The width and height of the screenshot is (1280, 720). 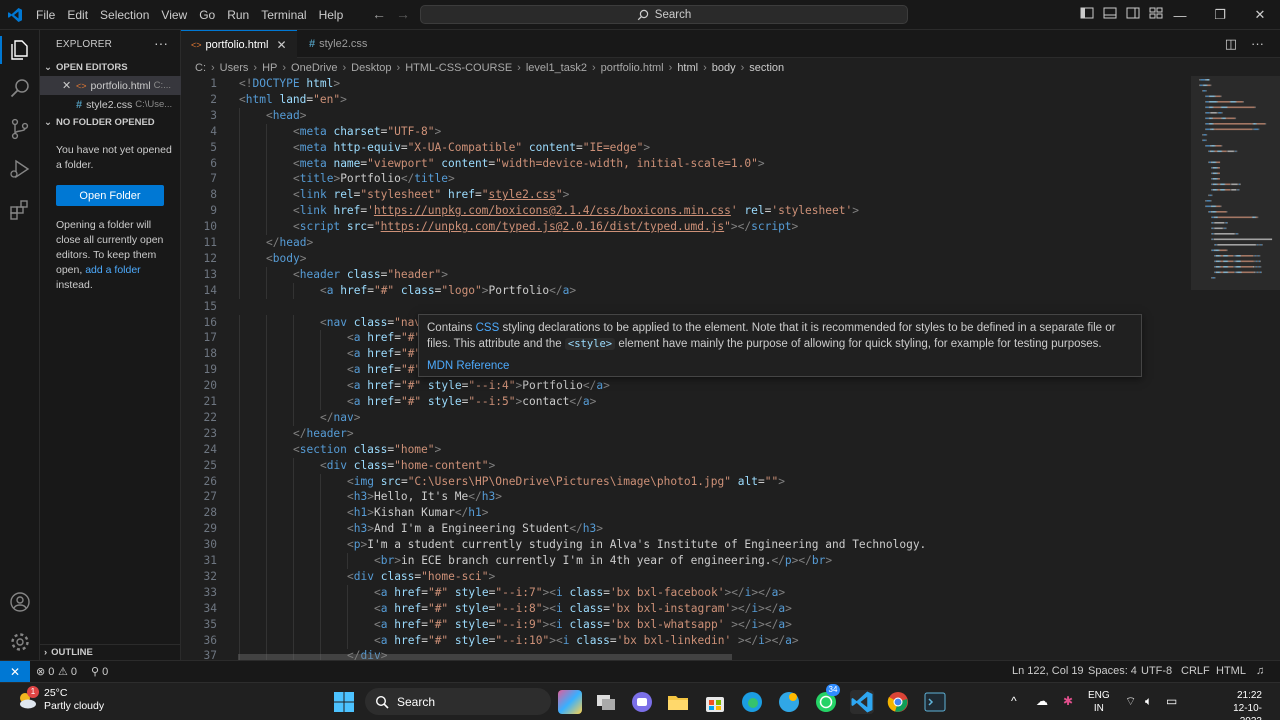 What do you see at coordinates (110, 652) in the screenshot?
I see `outline-section: › OUTLINE` at bounding box center [110, 652].